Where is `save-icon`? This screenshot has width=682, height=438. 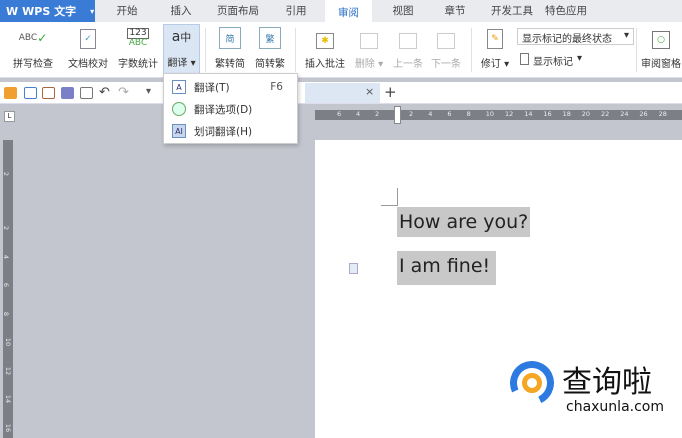 save-icon is located at coordinates (30, 93).